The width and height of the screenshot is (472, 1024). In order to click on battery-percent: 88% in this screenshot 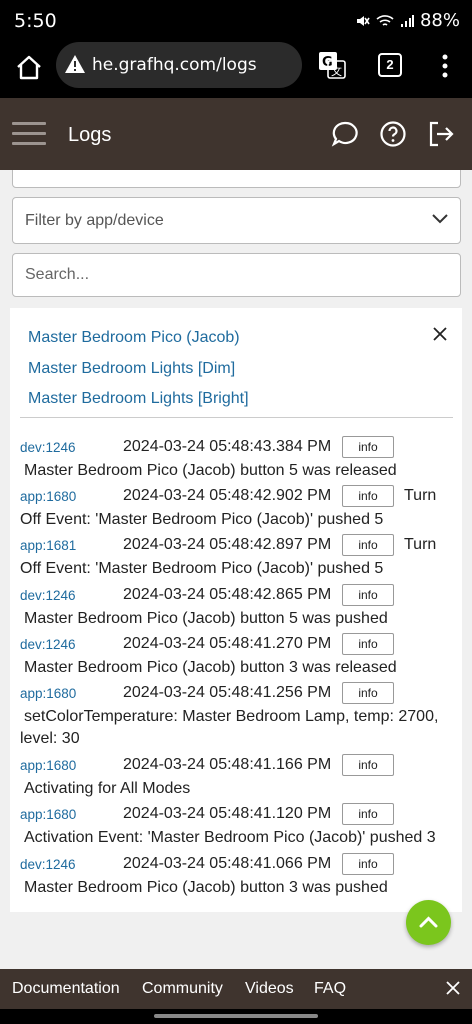, I will do `click(439, 20)`.